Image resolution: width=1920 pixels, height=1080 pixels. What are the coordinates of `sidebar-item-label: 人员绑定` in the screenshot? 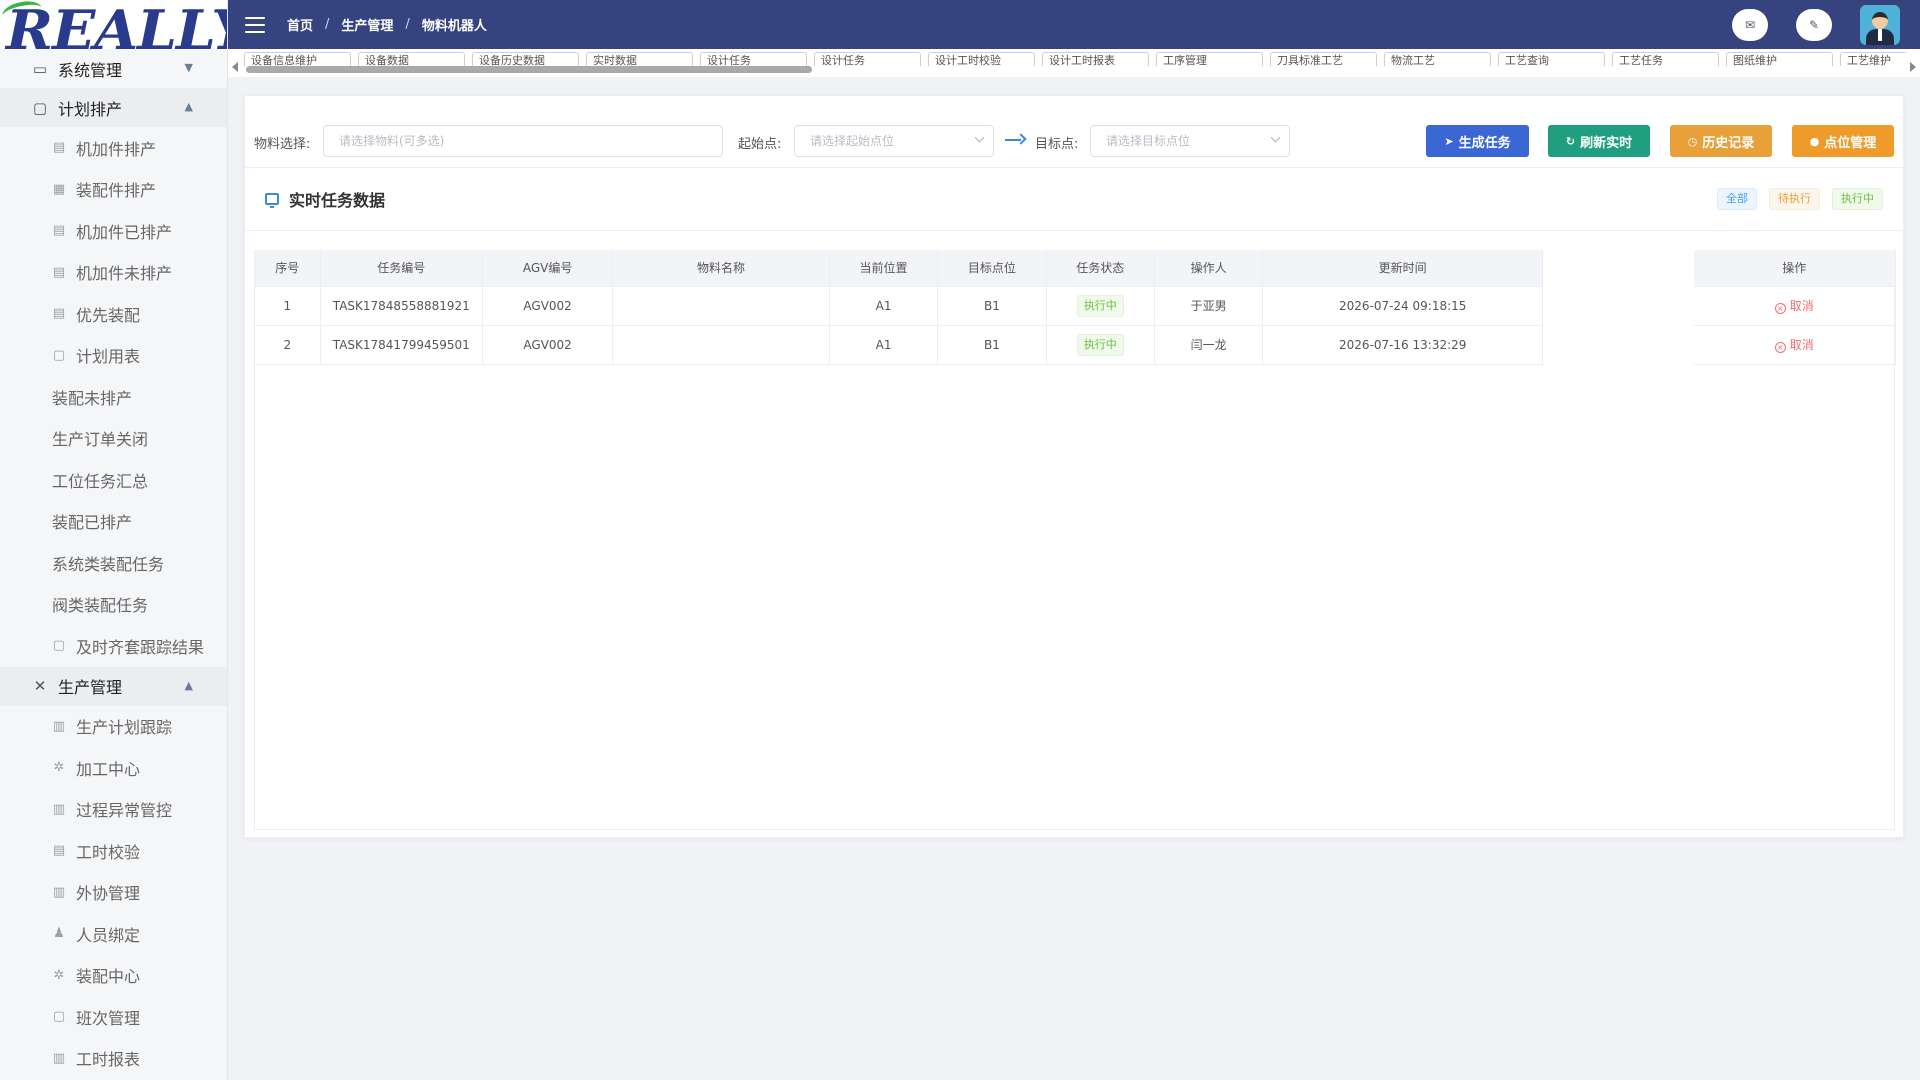 It's located at (108, 935).